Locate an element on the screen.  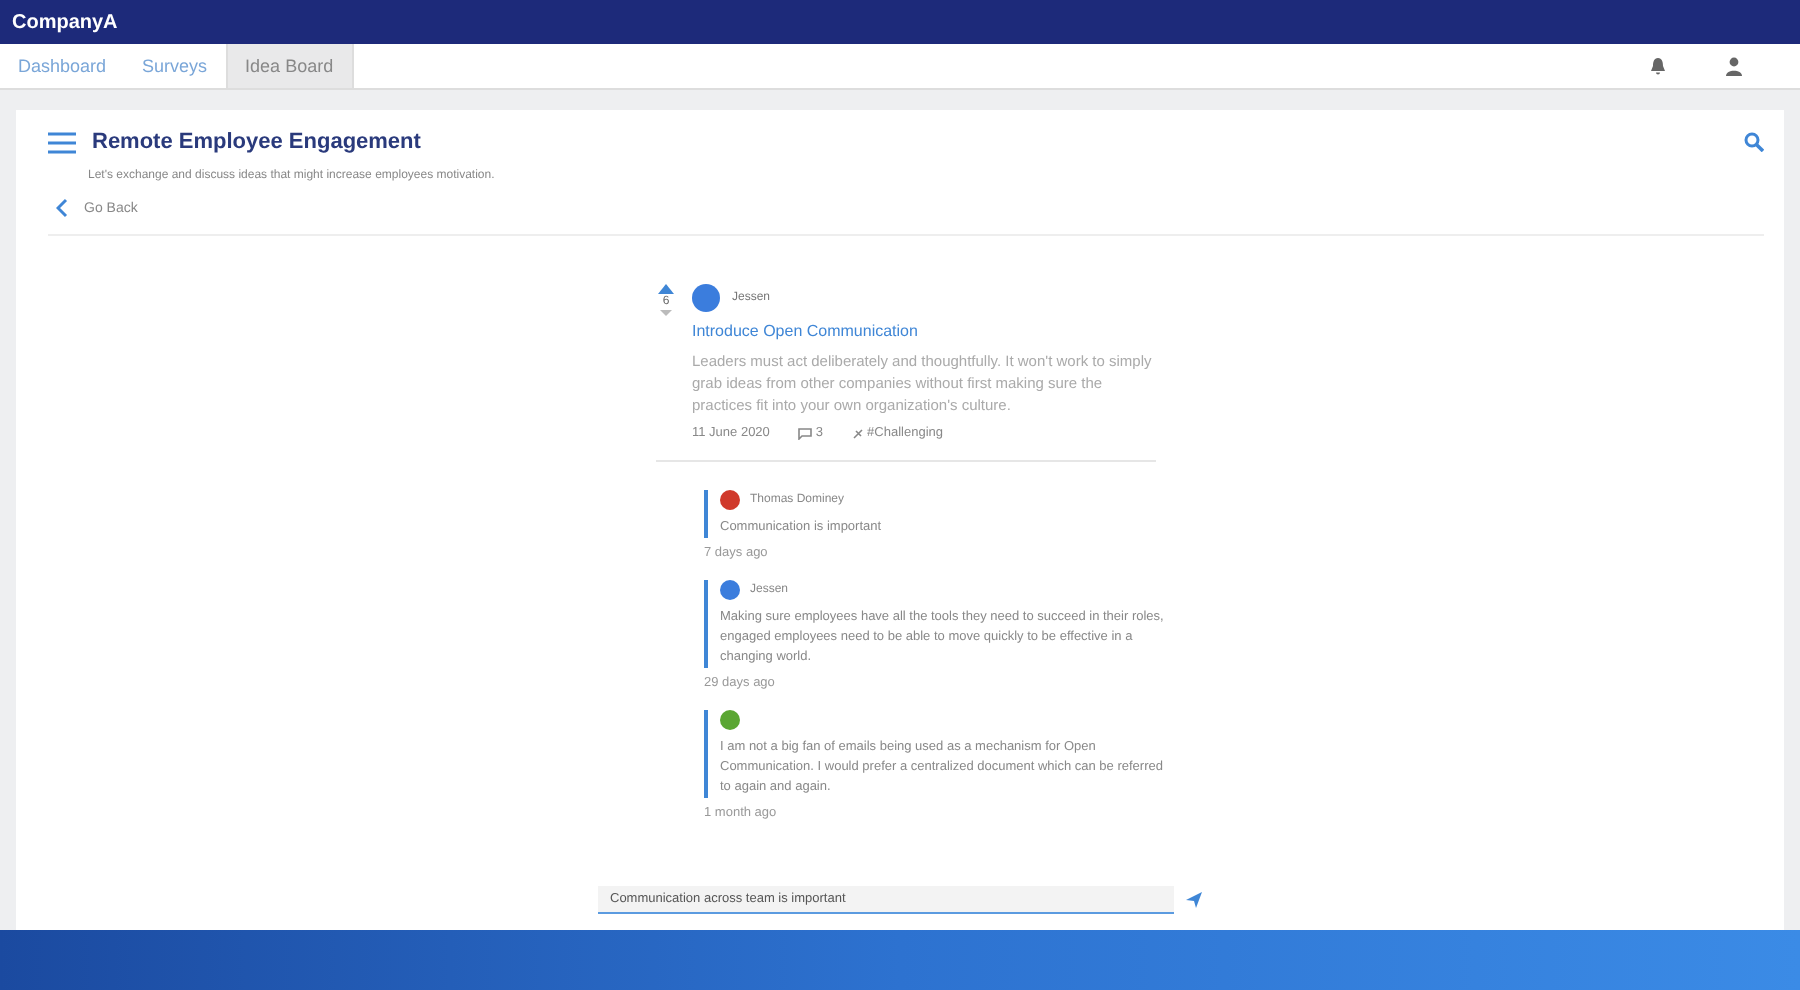
bell-icon is located at coordinates (1658, 66).